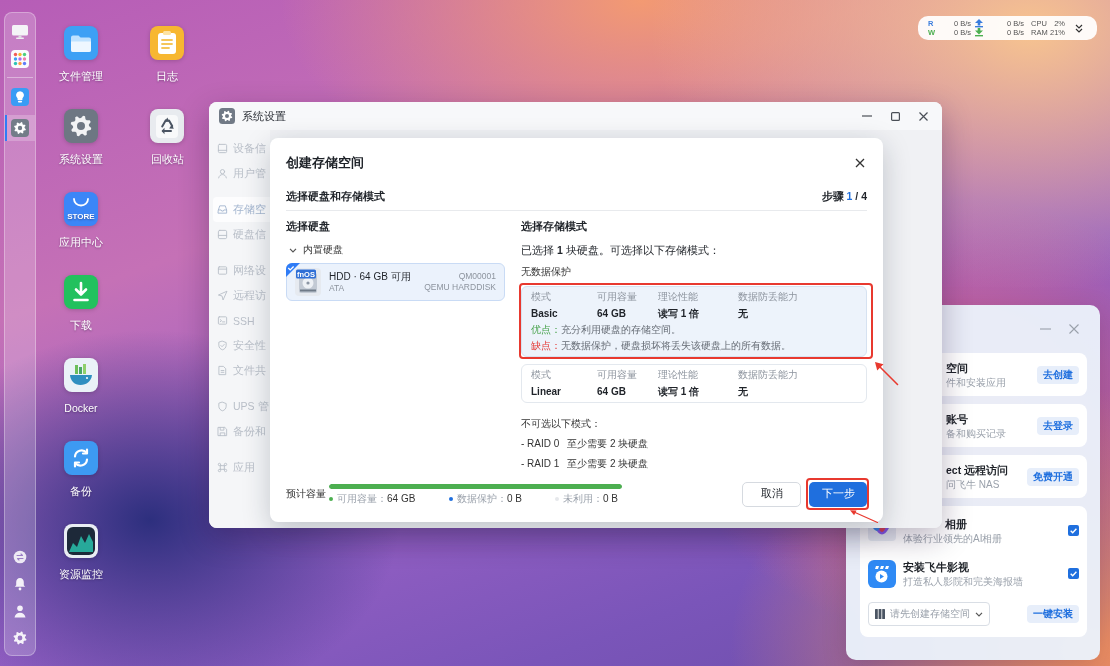 The image size is (1110, 666). I want to click on storage-select: 请先创建存储空间, so click(929, 614).